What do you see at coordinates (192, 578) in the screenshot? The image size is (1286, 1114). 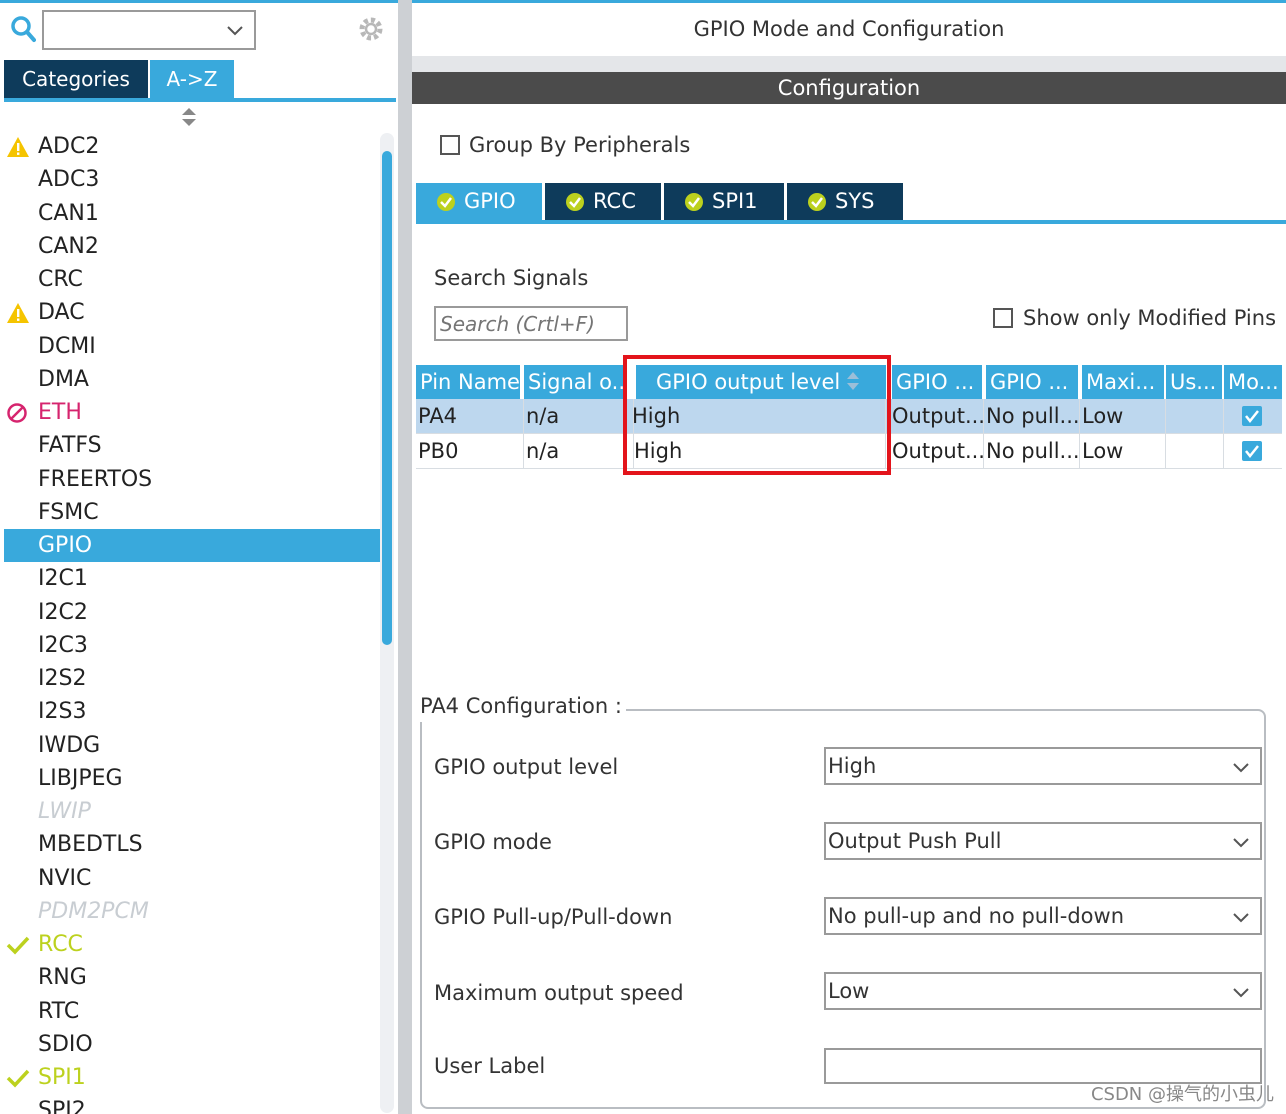 I see `list-item: I2C1` at bounding box center [192, 578].